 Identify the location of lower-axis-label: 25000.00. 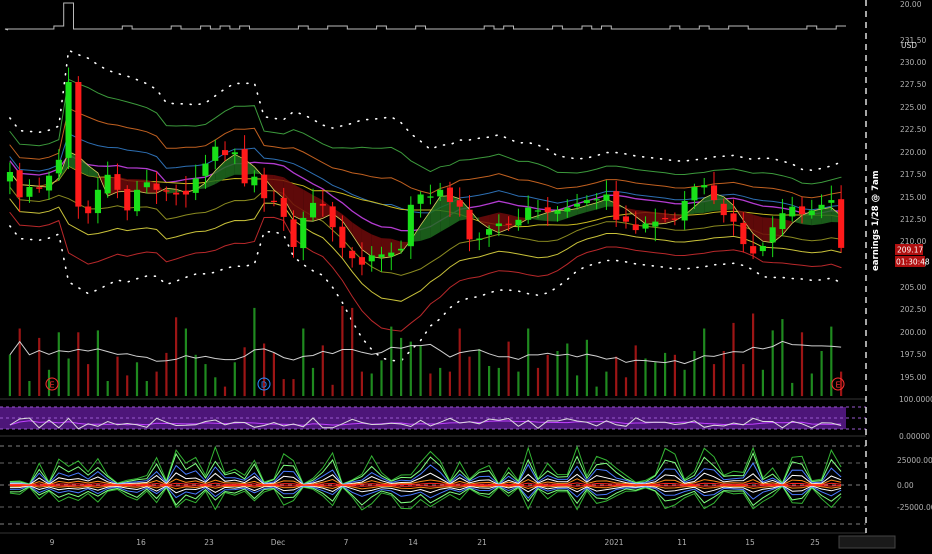
(914, 460).